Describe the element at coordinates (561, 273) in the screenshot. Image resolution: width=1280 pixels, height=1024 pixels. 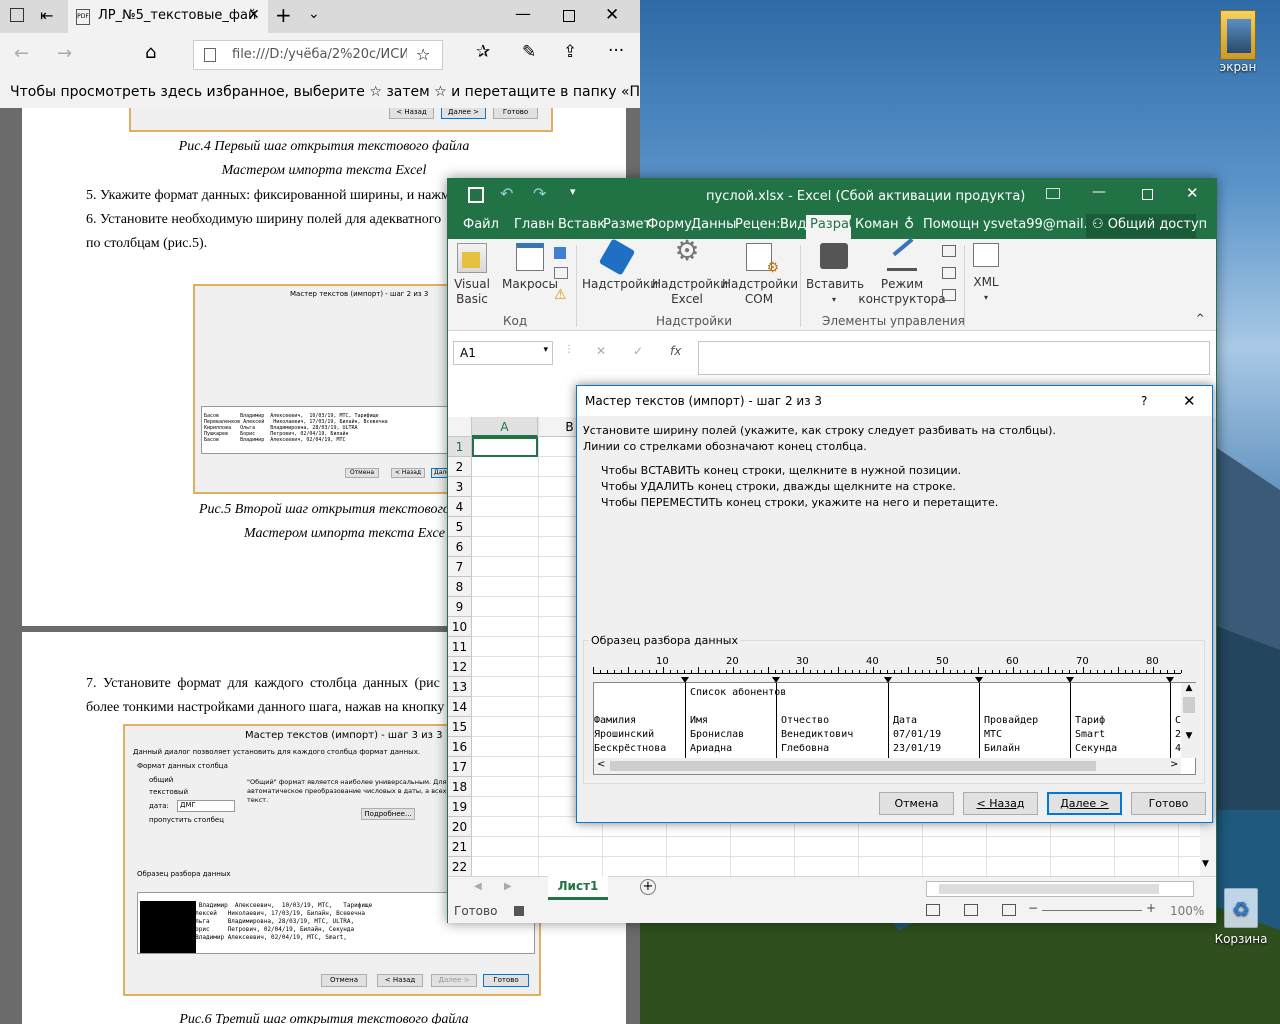
I see `relative-refs-icon` at that location.